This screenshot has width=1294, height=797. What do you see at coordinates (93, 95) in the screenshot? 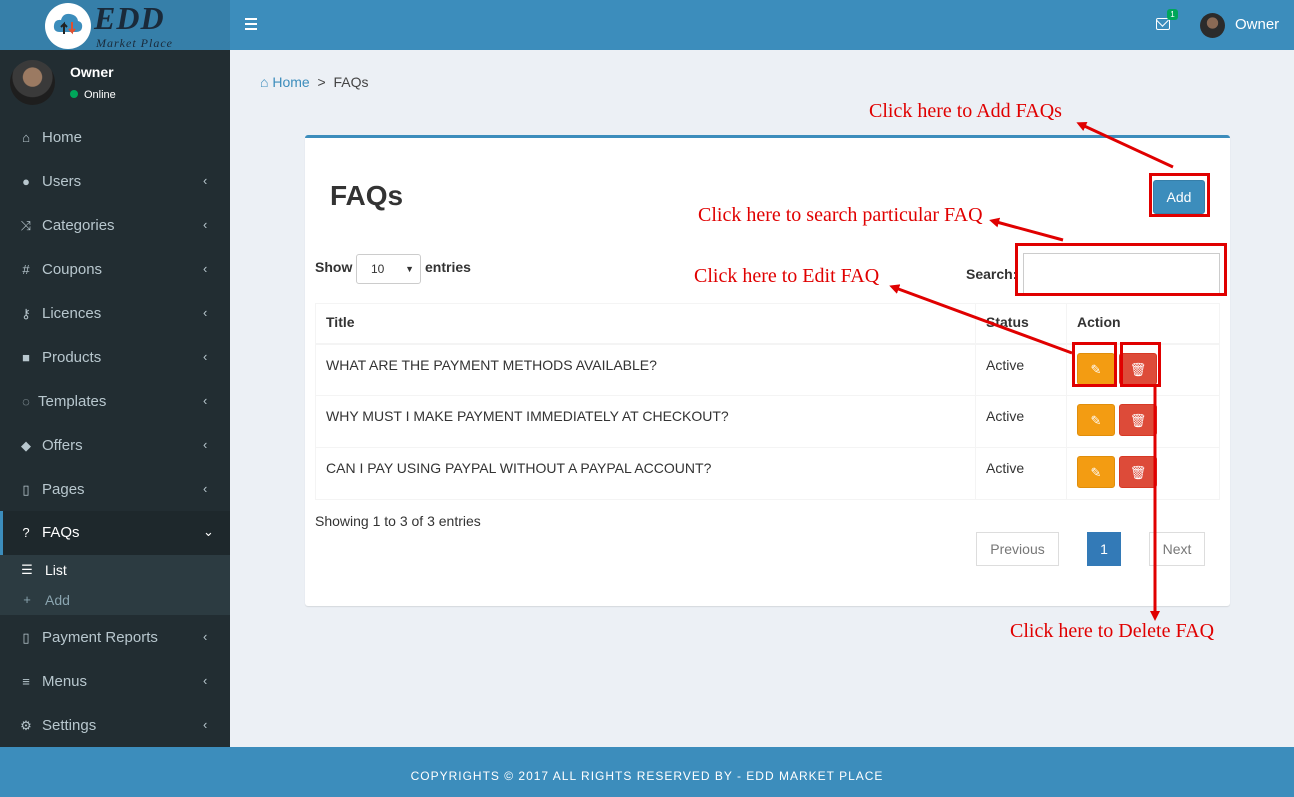
I see `online-status: Online` at bounding box center [93, 95].